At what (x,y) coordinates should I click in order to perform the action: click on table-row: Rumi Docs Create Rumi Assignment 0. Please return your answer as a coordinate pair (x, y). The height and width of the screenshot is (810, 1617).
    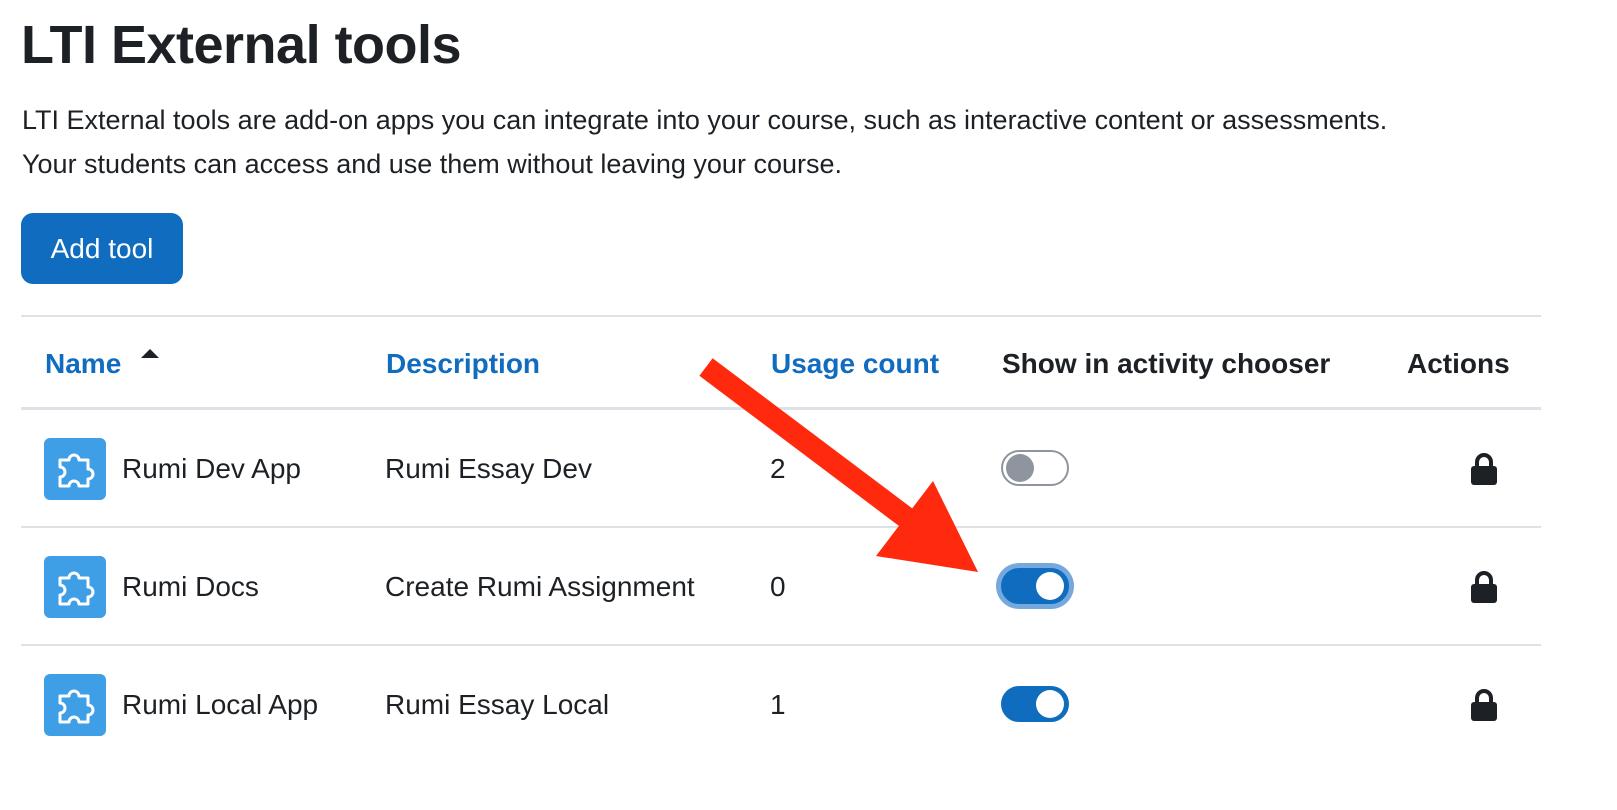
    Looking at the image, I should click on (781, 587).